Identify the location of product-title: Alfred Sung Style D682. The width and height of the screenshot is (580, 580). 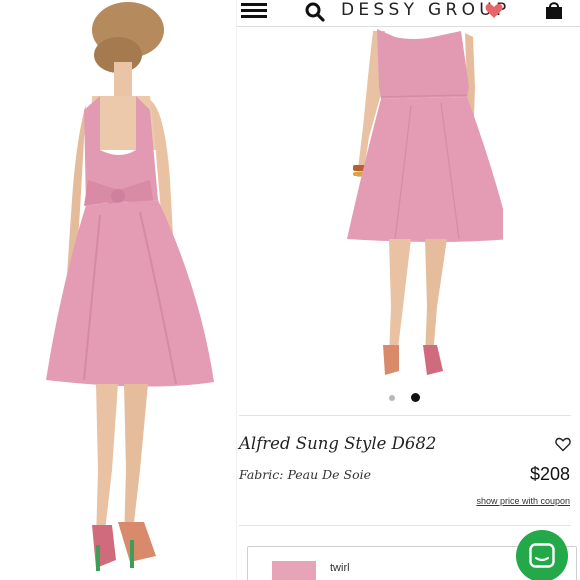
(338, 443).